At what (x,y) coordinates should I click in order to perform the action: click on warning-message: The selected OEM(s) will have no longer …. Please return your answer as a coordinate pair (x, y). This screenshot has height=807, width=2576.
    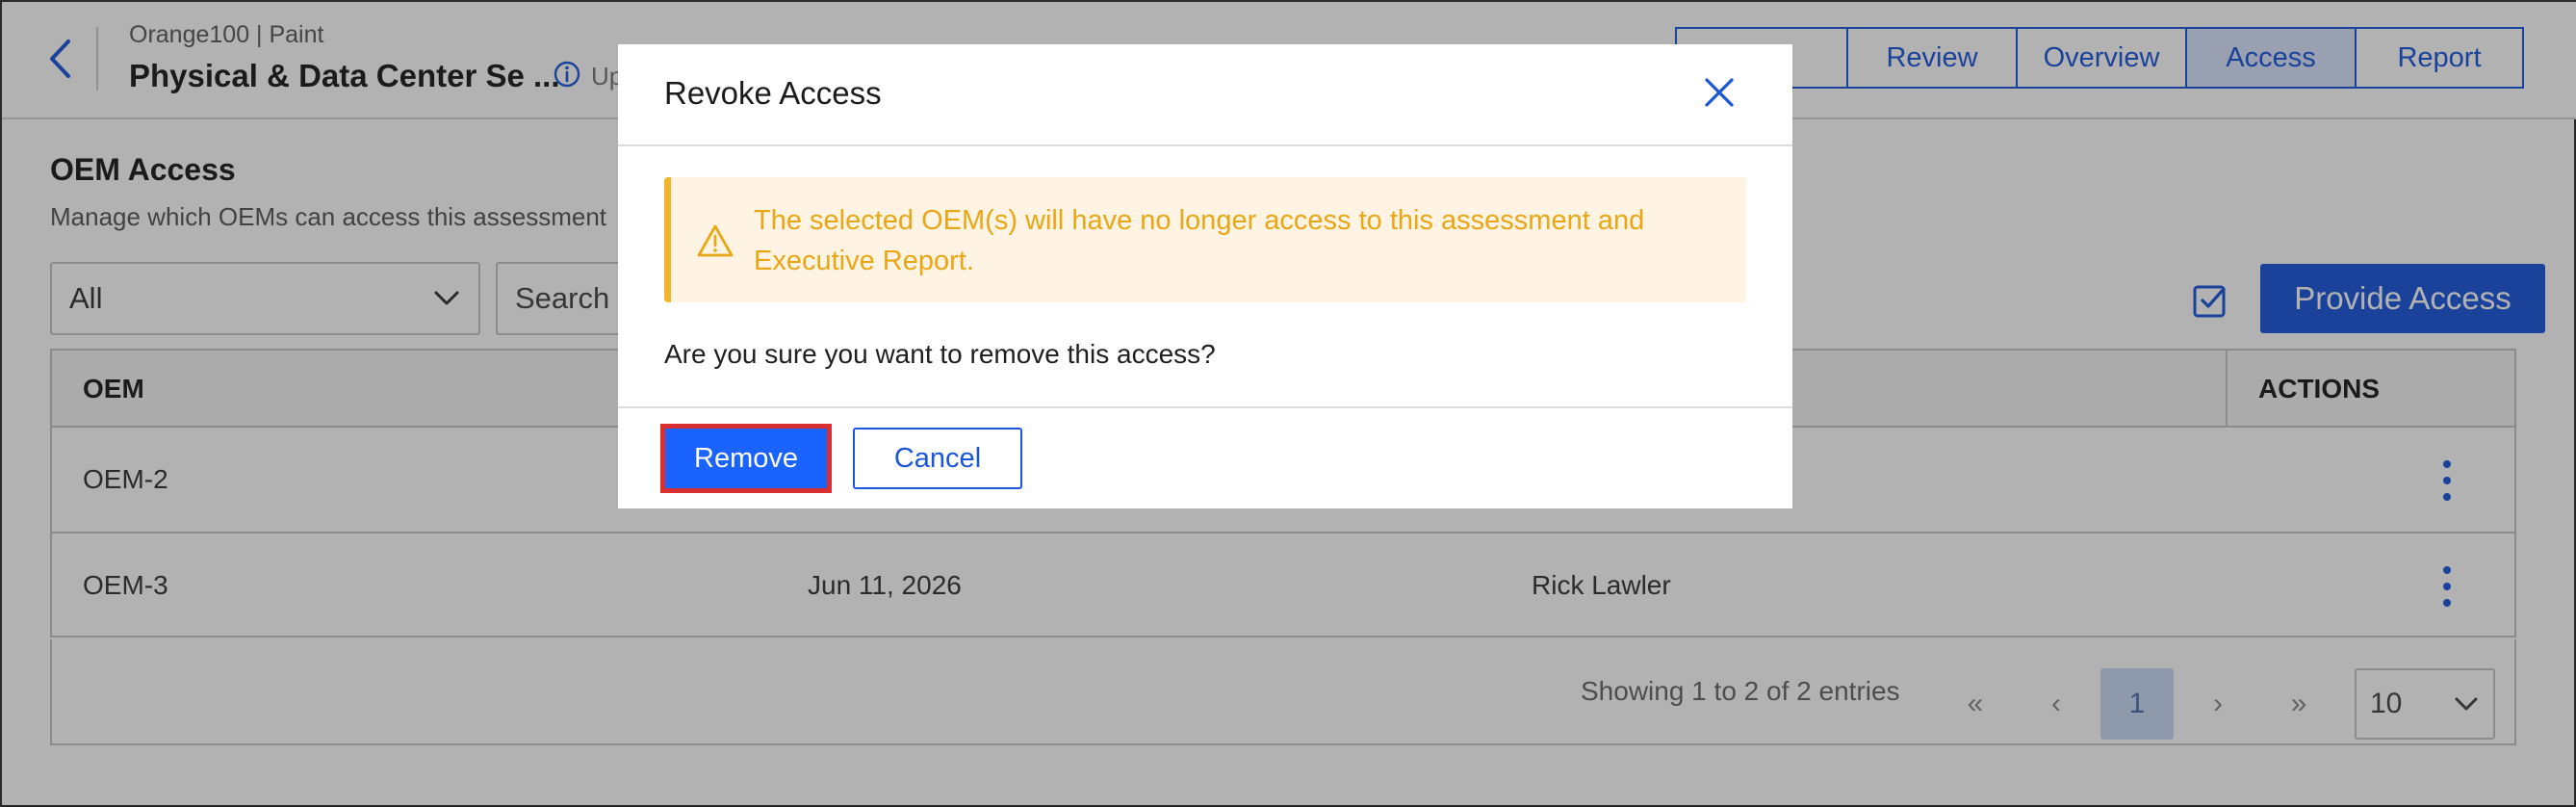
    Looking at the image, I should click on (1199, 240).